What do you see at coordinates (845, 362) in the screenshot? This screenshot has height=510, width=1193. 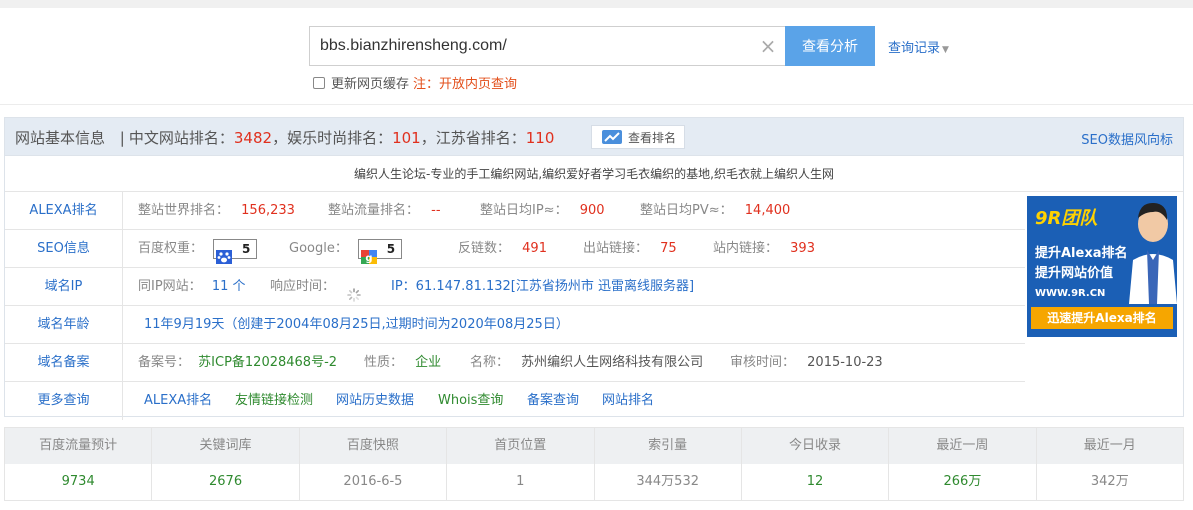 I see `icp-time-value: 2015-10-23` at bounding box center [845, 362].